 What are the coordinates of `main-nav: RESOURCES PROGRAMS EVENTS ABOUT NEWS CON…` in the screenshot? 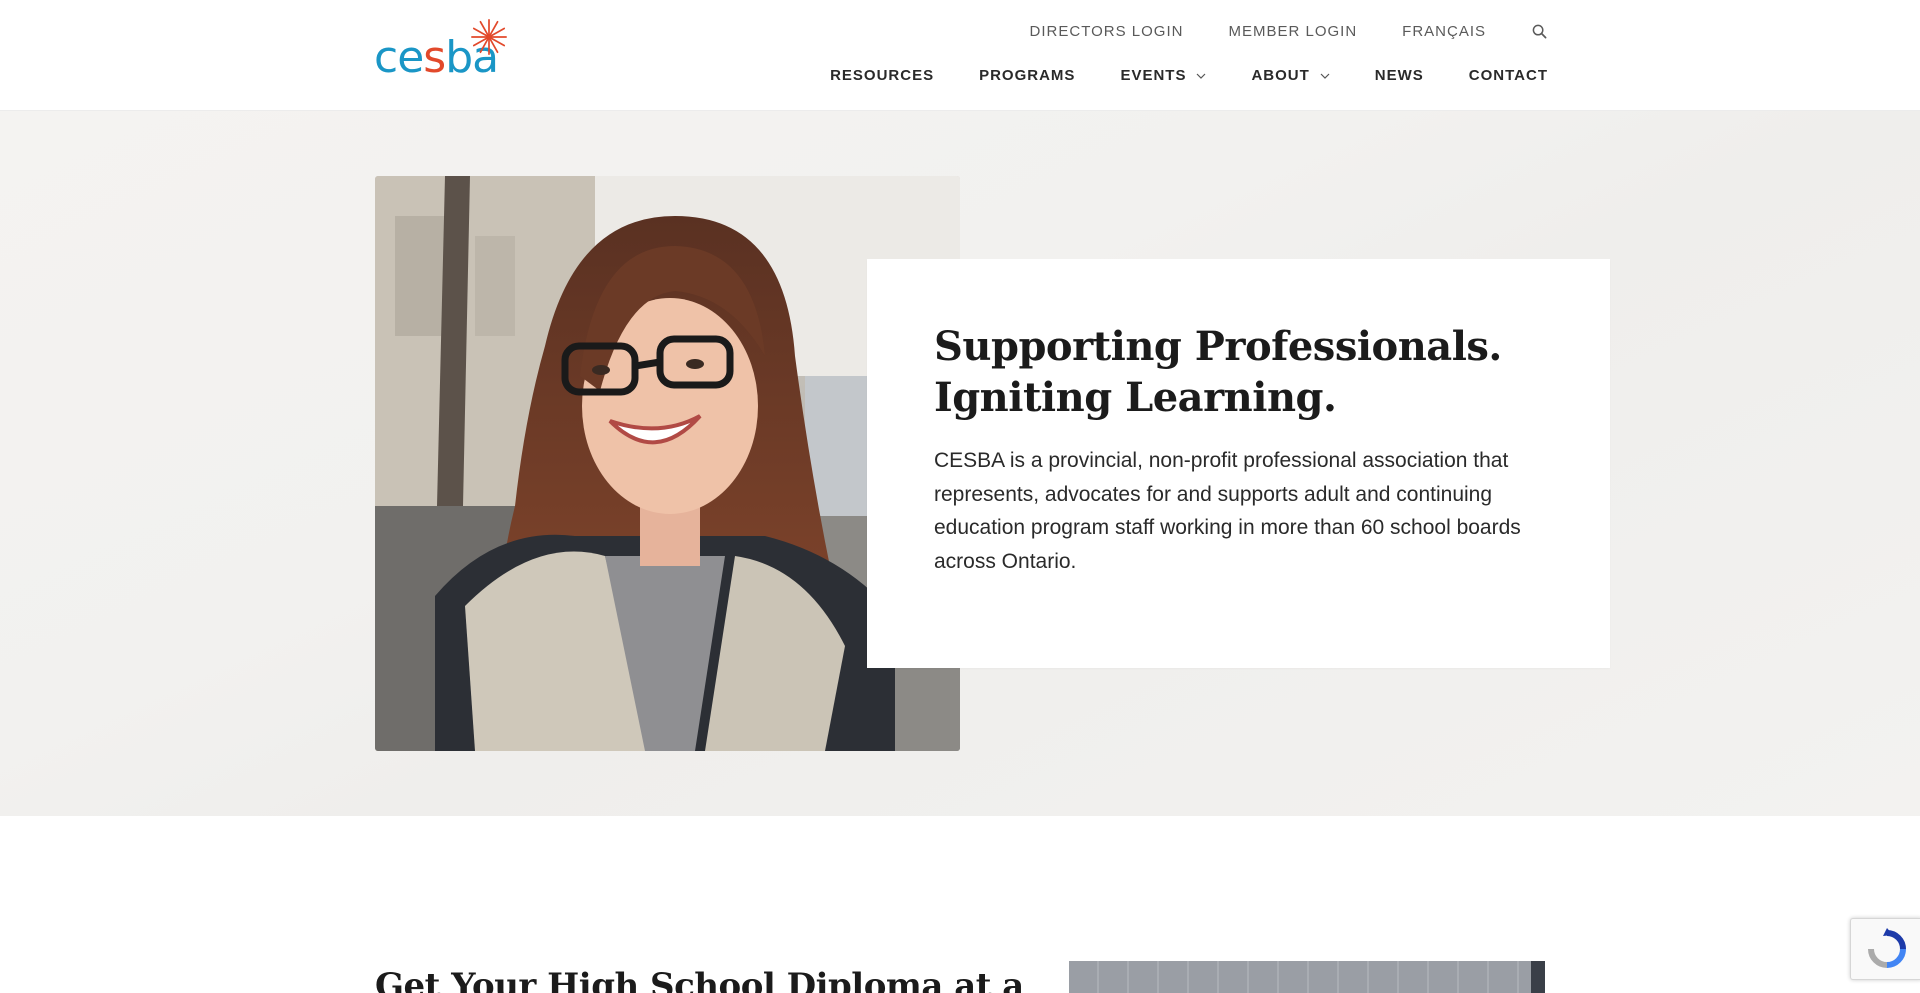 It's located at (1166, 75).